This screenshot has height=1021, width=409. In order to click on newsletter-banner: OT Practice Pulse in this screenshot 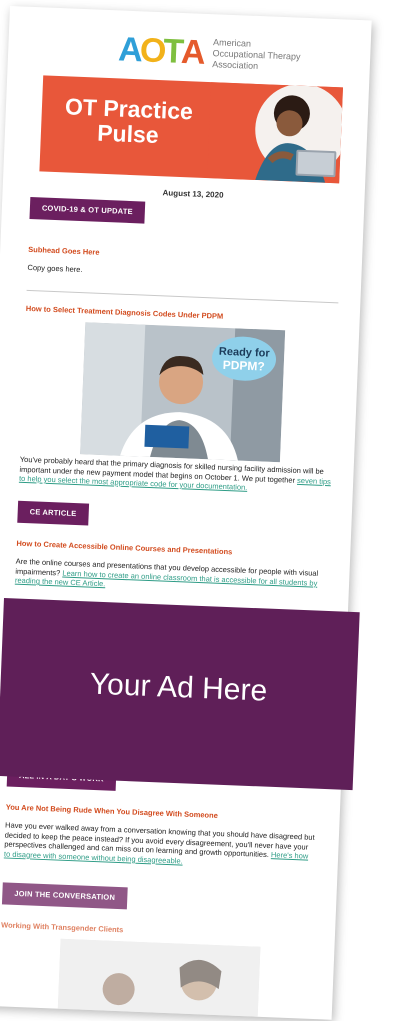, I will do `click(191, 129)`.